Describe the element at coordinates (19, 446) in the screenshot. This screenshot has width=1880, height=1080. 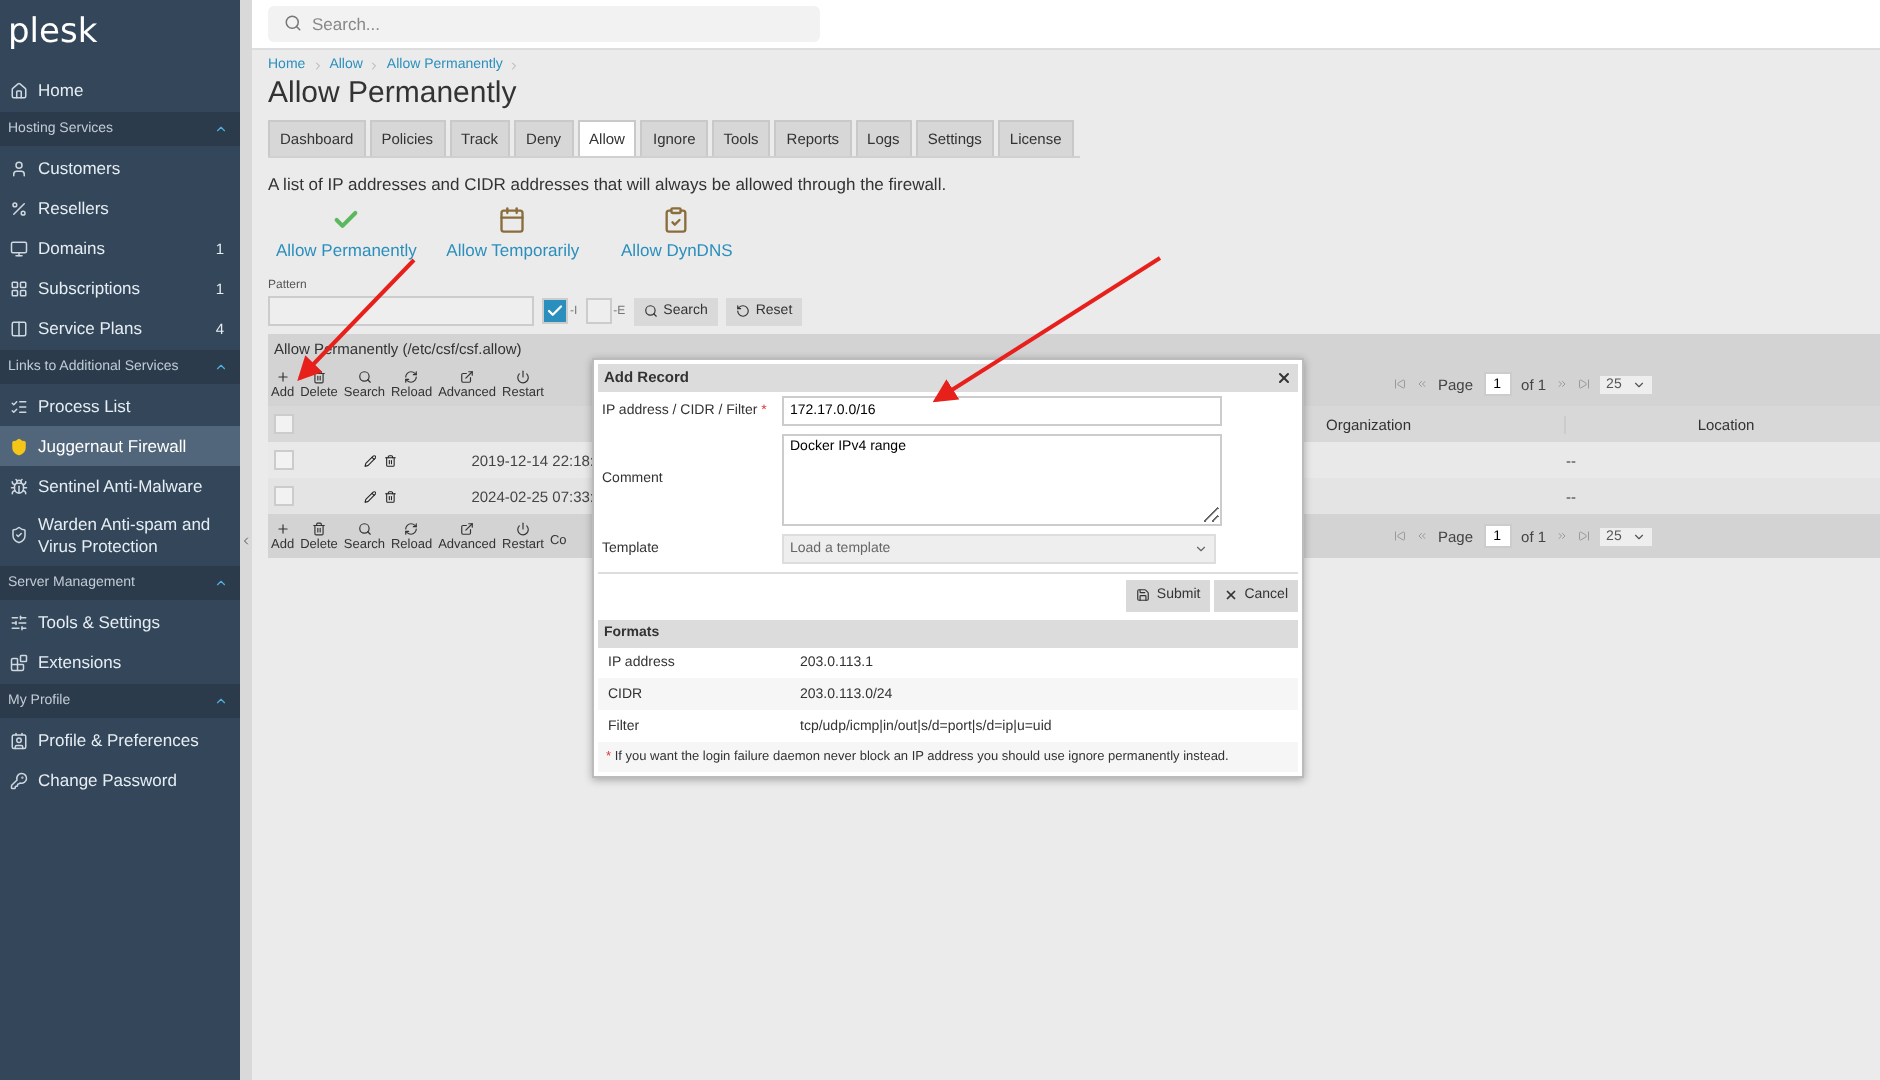
I see `shield-icon` at that location.